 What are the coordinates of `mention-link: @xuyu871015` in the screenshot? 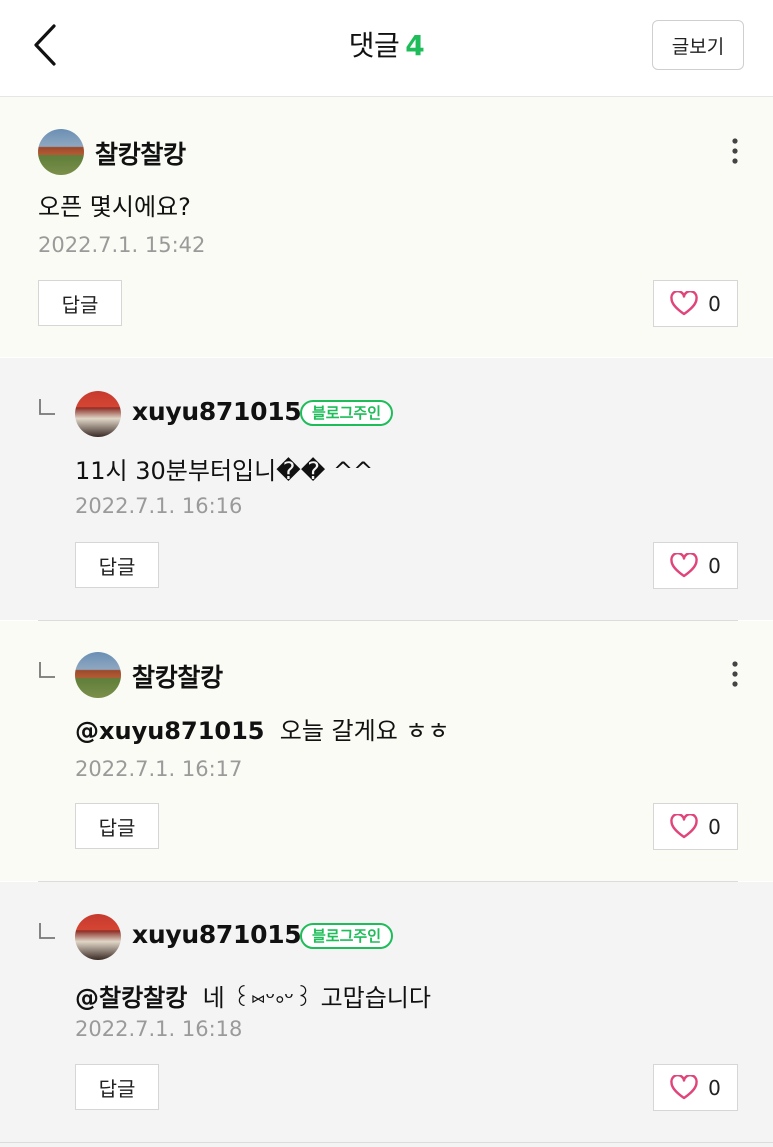 It's located at (170, 731).